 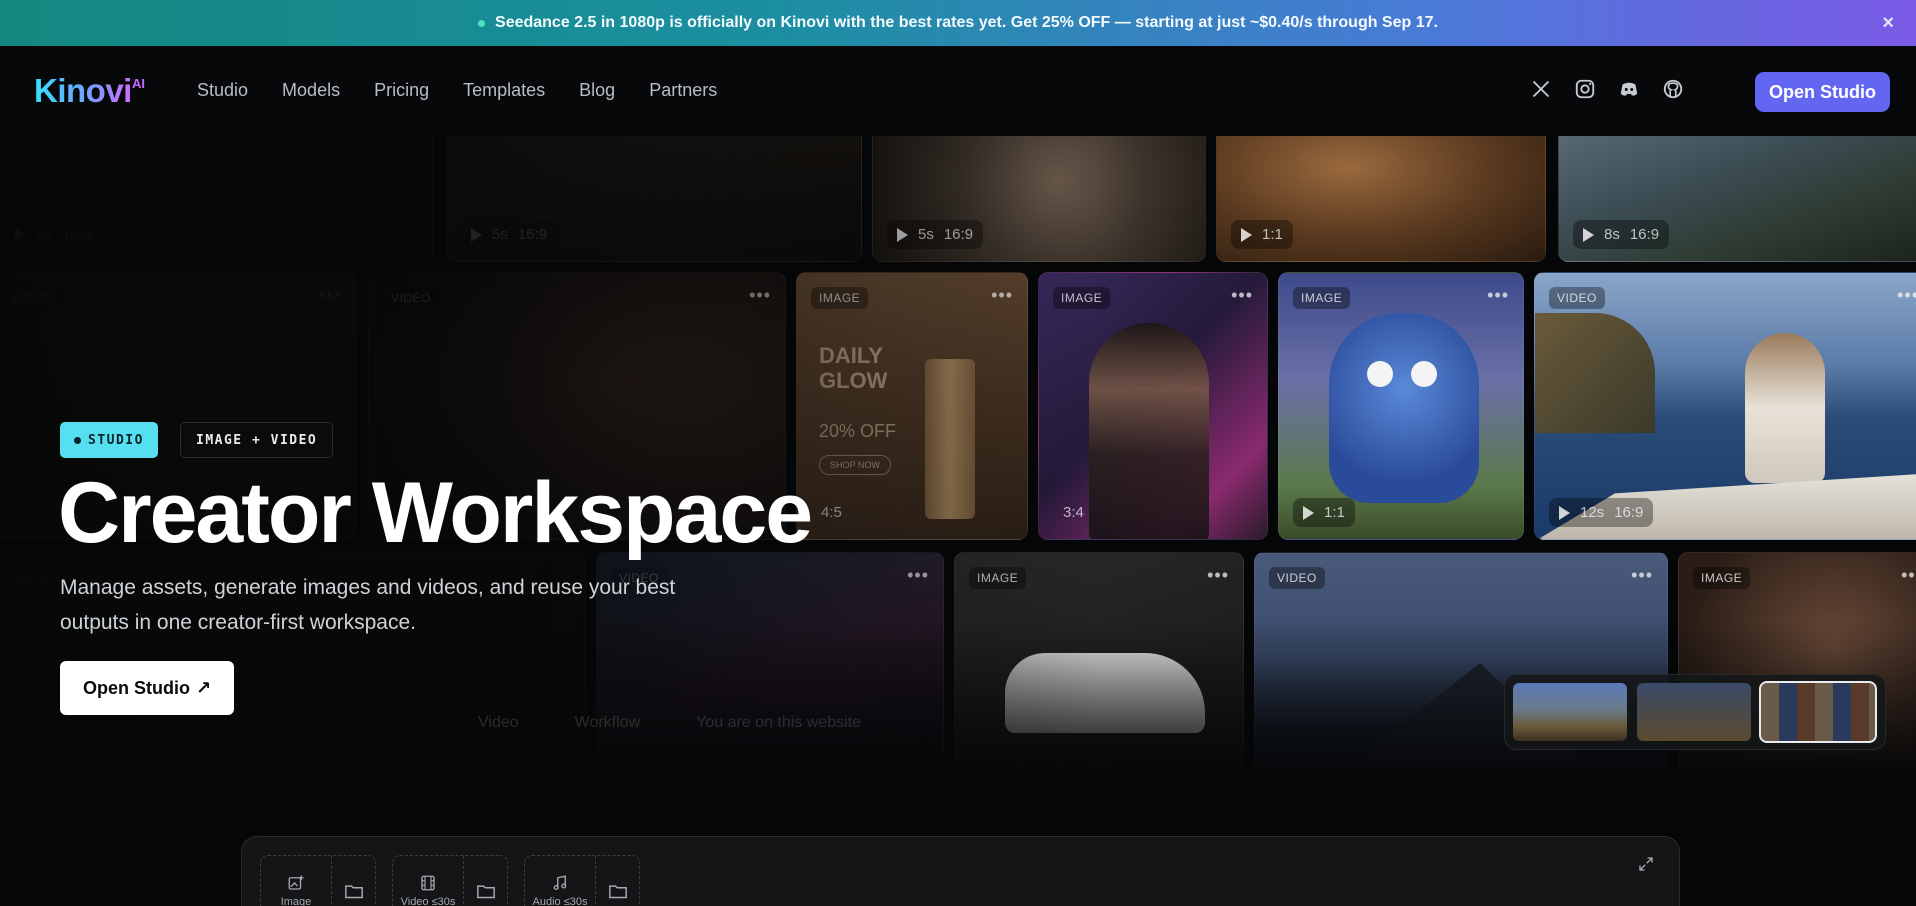 What do you see at coordinates (1404, 408) in the screenshot?
I see `monster-figure` at bounding box center [1404, 408].